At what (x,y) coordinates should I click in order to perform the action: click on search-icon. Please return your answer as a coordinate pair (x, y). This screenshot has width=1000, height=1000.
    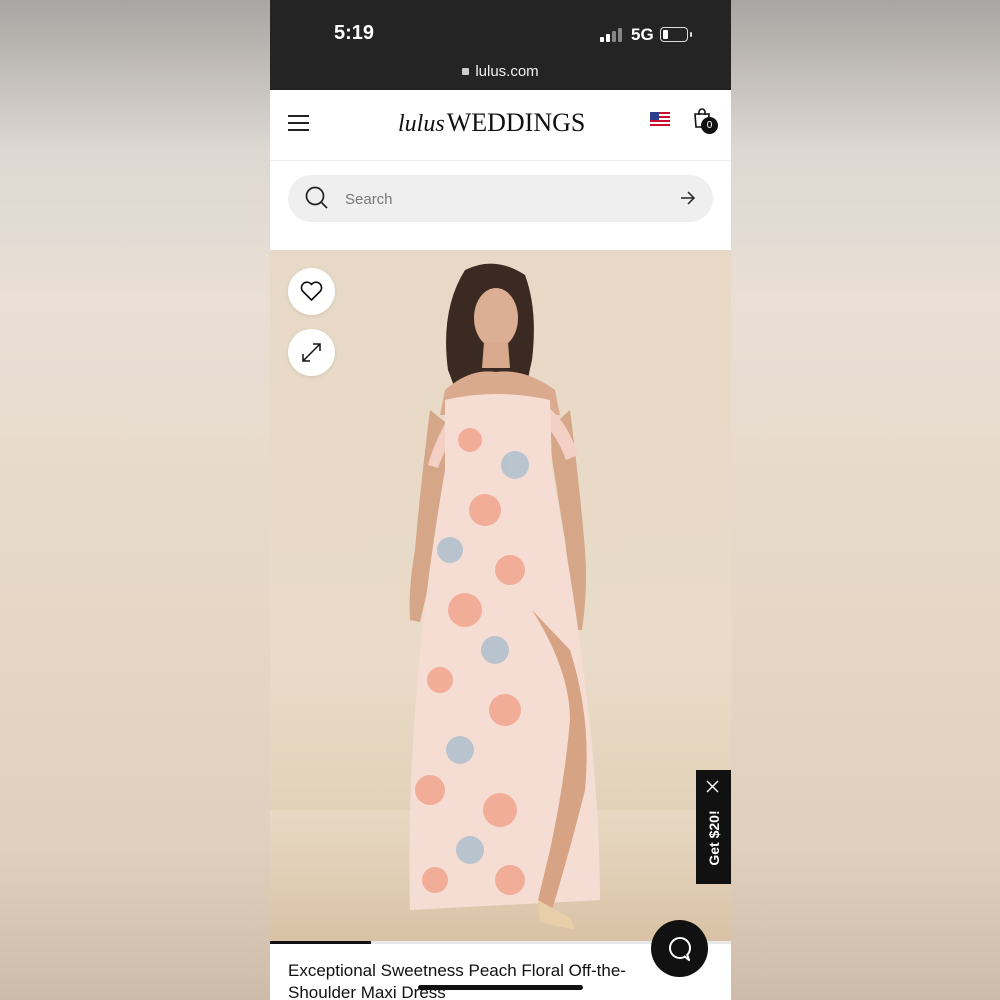
    Looking at the image, I should click on (316, 197).